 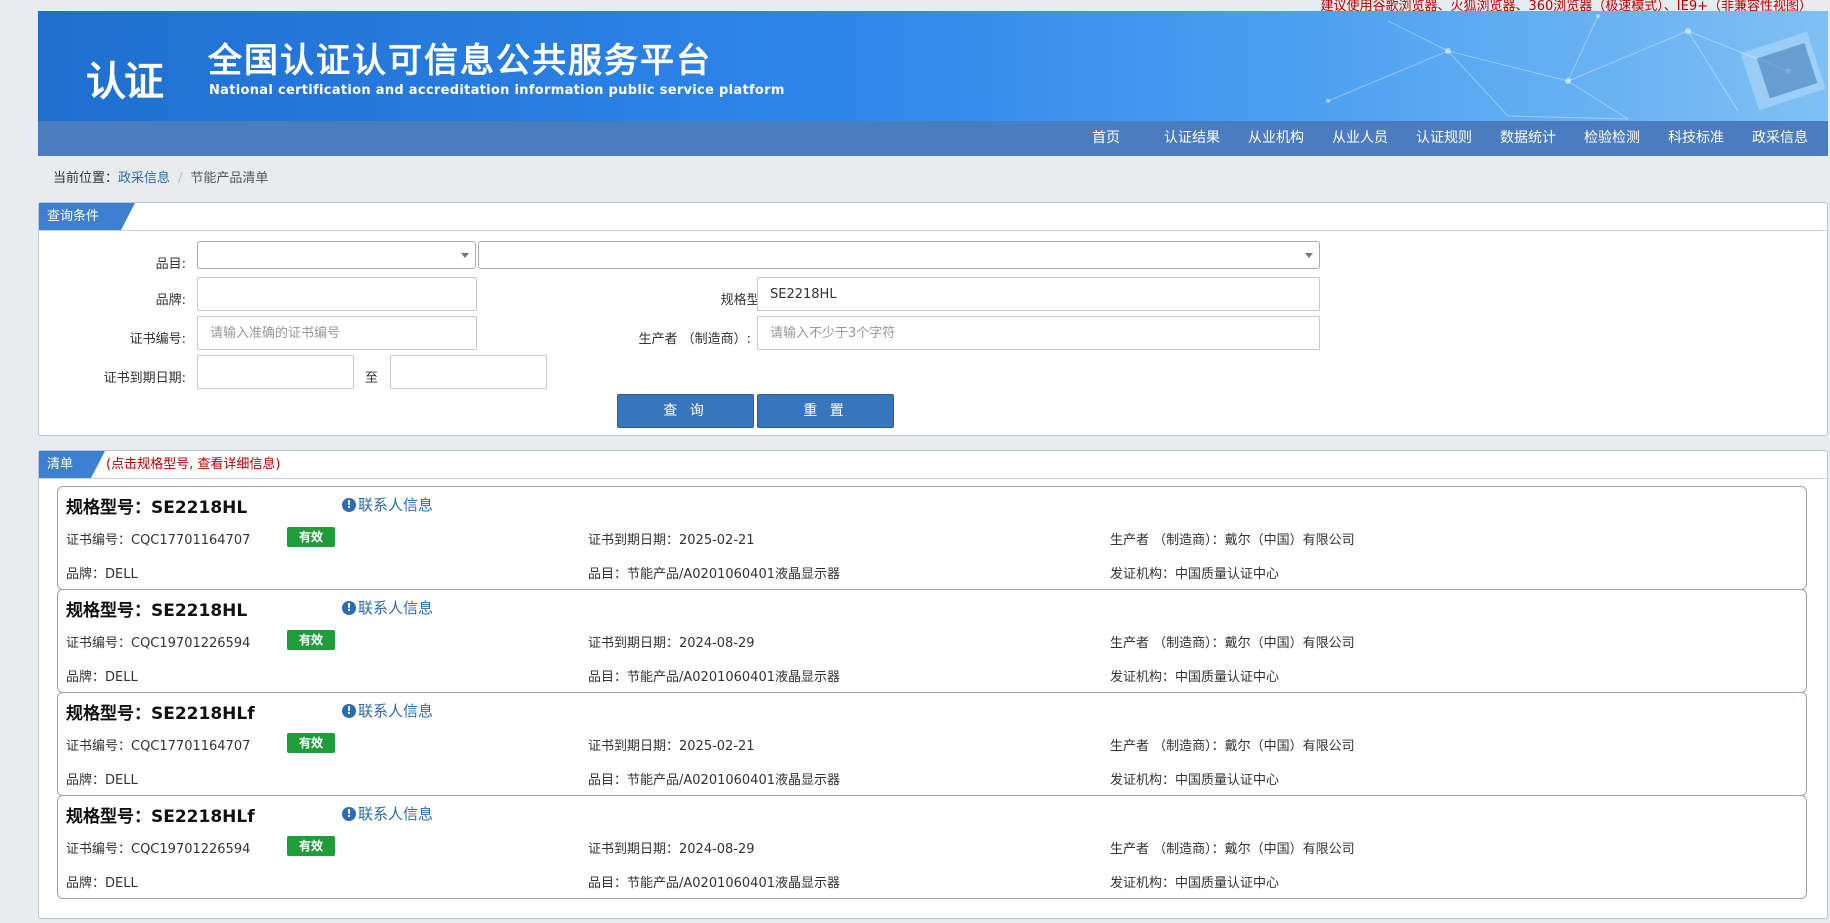 I want to click on nav-rules: 认证规则, so click(x=1444, y=138).